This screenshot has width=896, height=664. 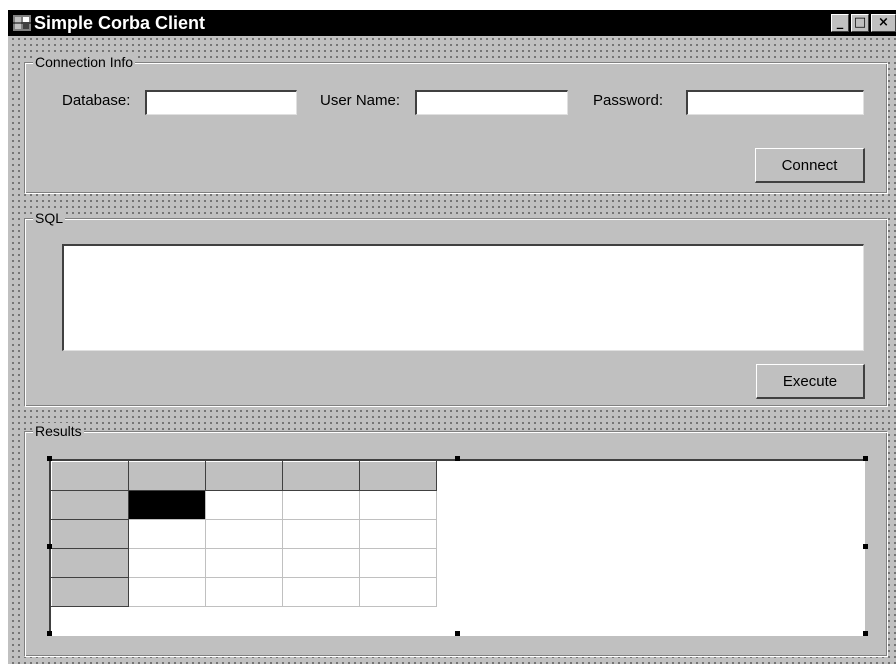 I want to click on execute-button: Execute, so click(x=810, y=381).